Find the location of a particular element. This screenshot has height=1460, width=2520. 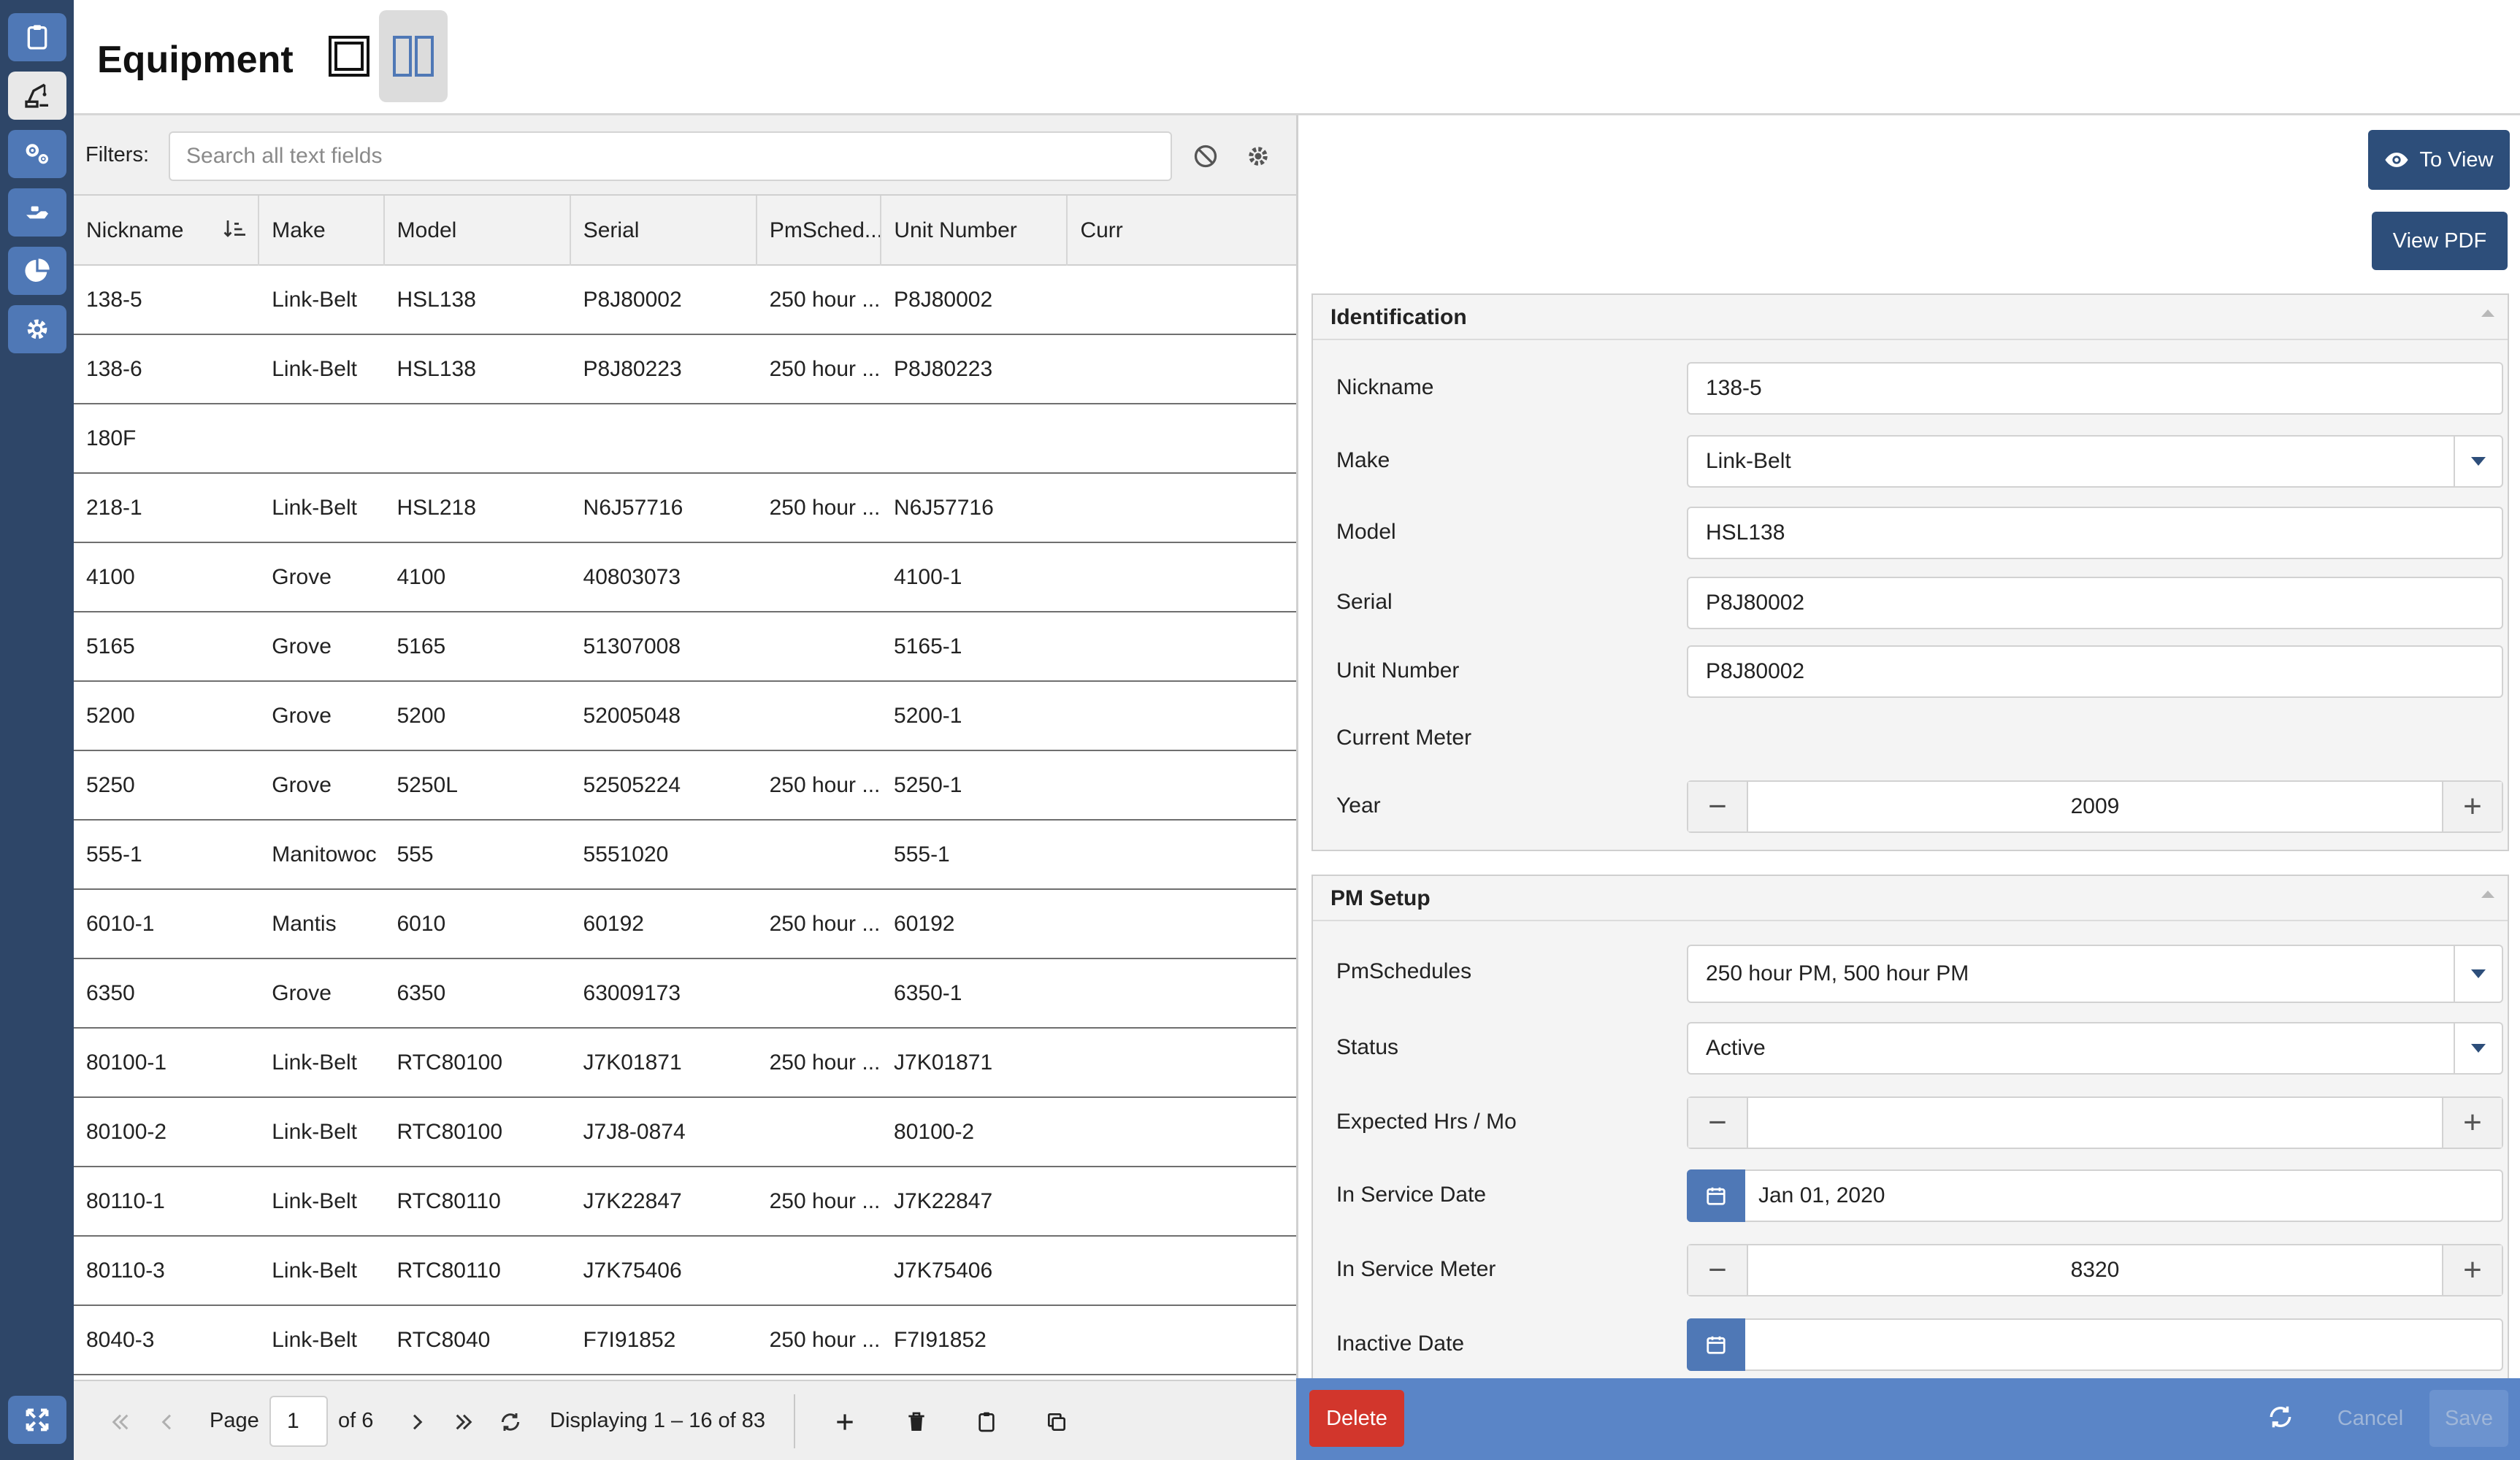

clipboard-button is located at coordinates (986, 1422).